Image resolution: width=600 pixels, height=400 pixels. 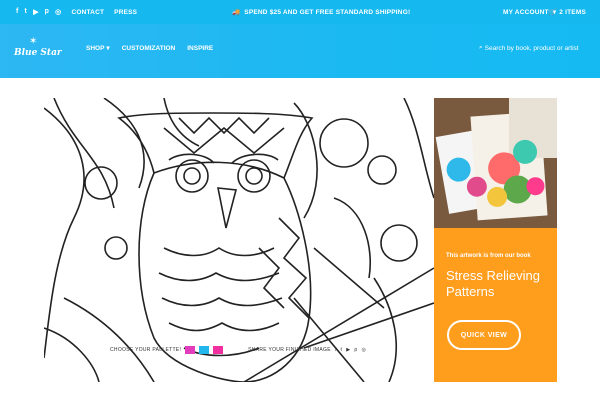 I want to click on account-label: MY ACCOUNT, so click(x=526, y=12).